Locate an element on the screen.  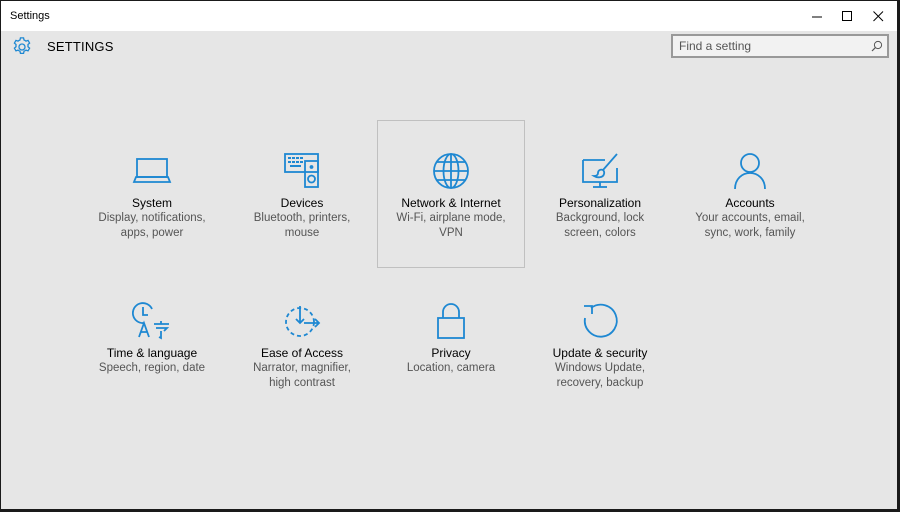
category-title: Ease of Access is located at coordinates (302, 353).